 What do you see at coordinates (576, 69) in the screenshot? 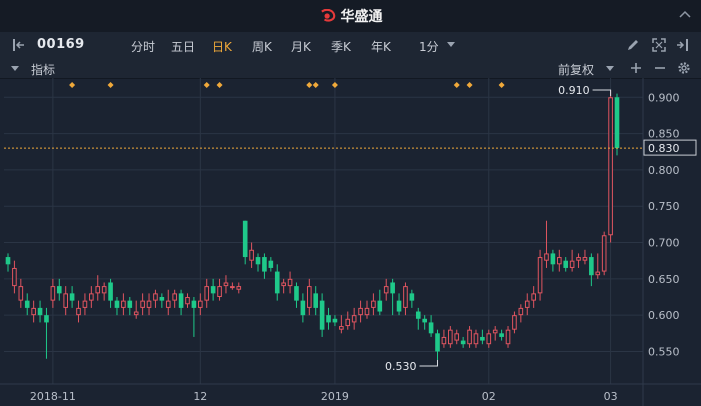
I see `adjust-mode-select: 前复权` at bounding box center [576, 69].